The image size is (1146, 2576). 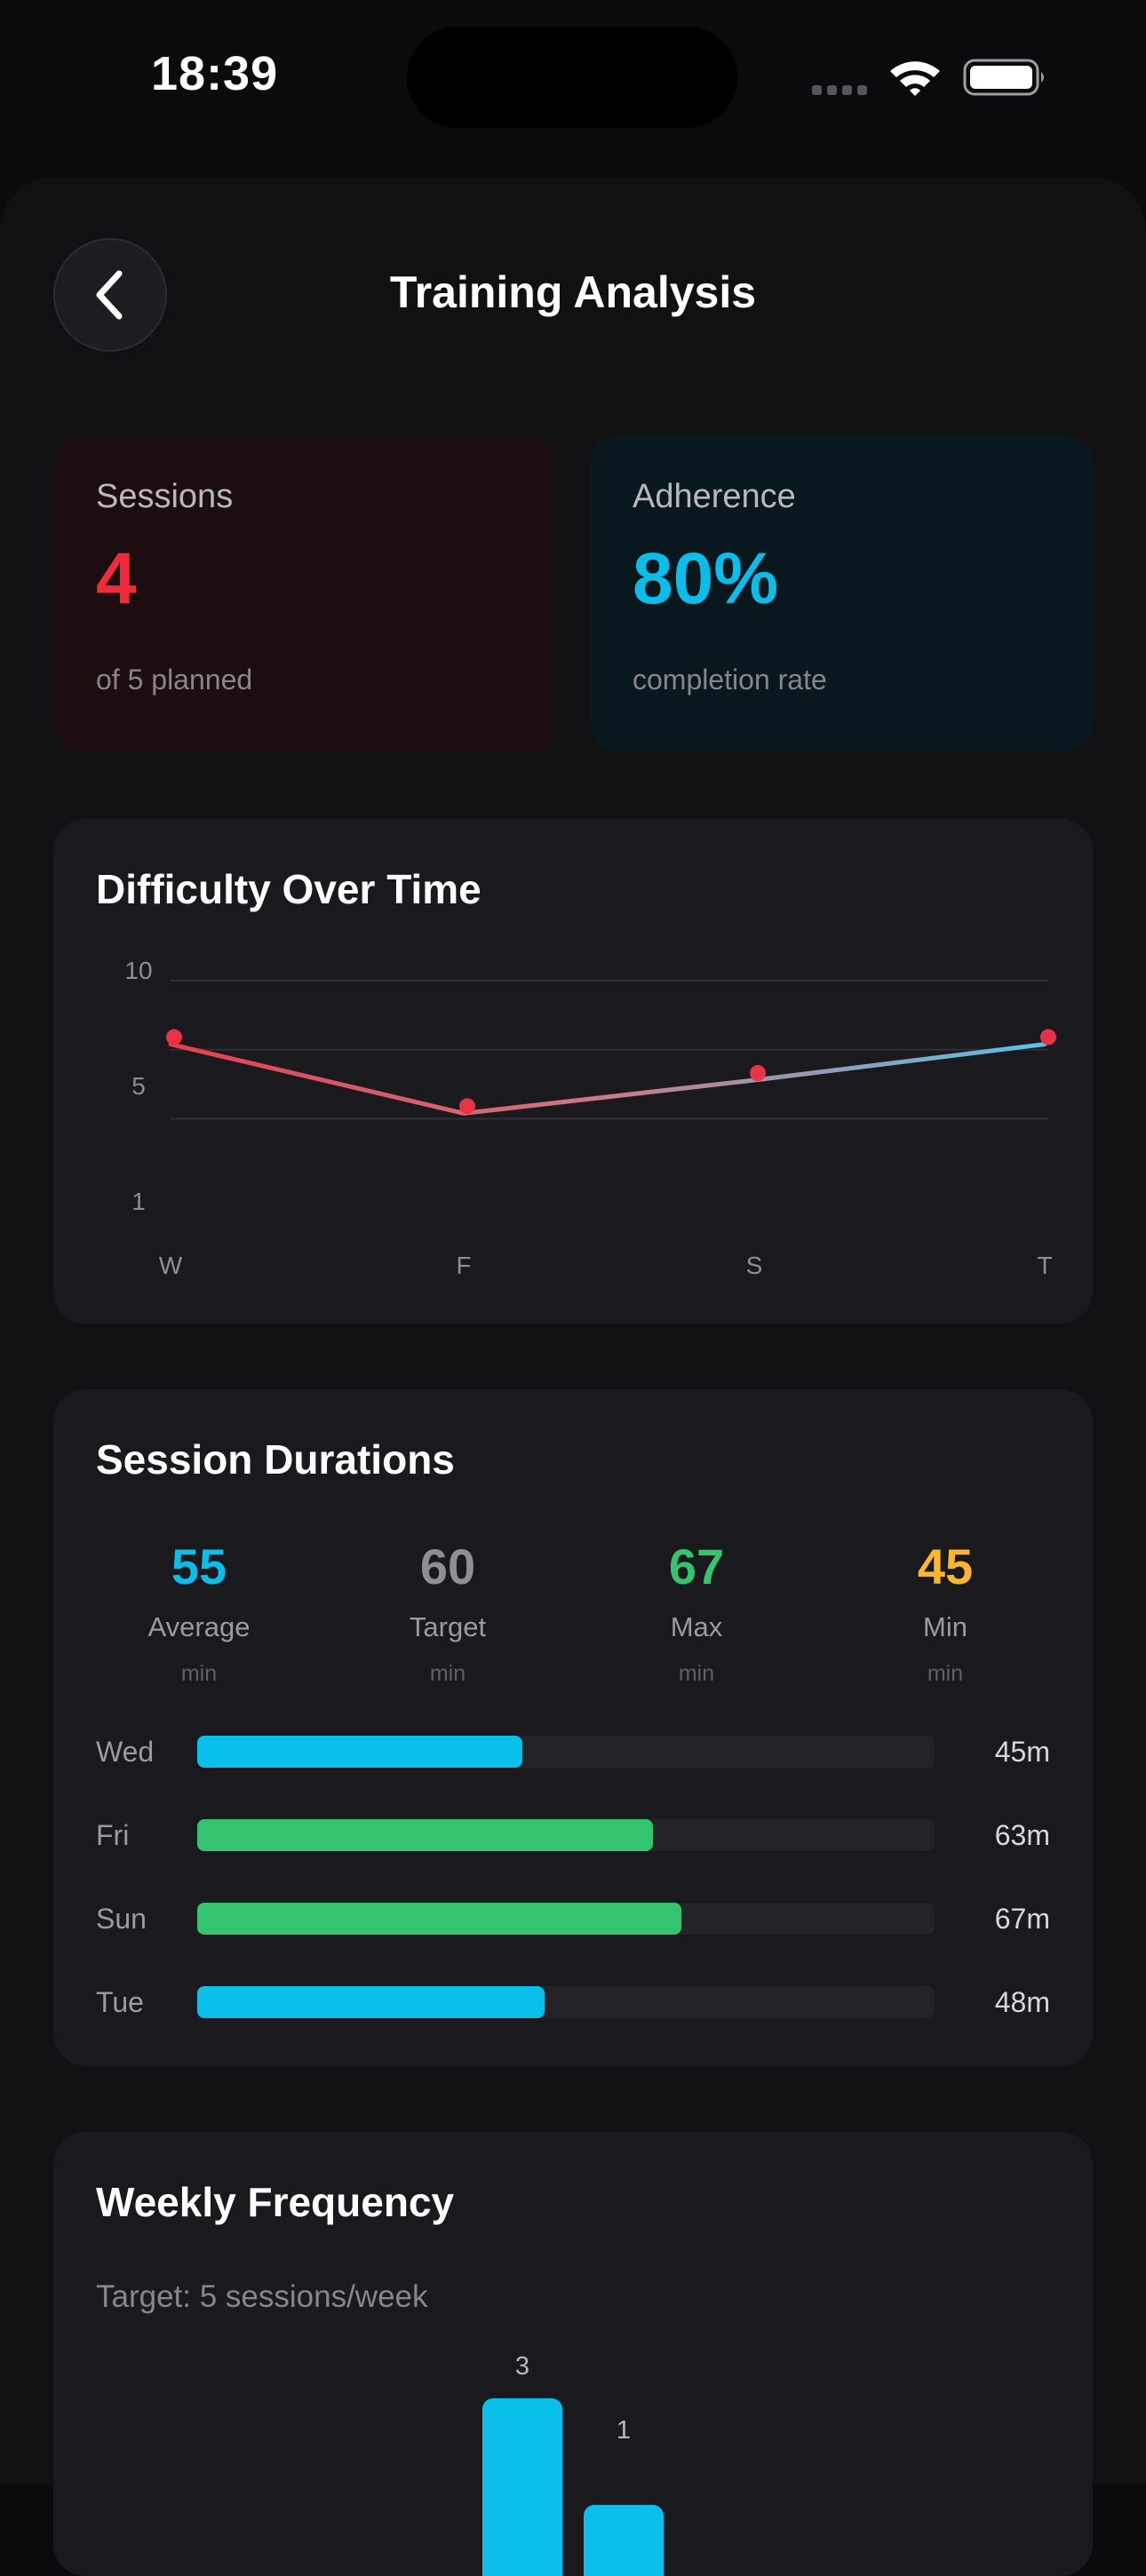 What do you see at coordinates (1003, 77) in the screenshot?
I see `battery-icon` at bounding box center [1003, 77].